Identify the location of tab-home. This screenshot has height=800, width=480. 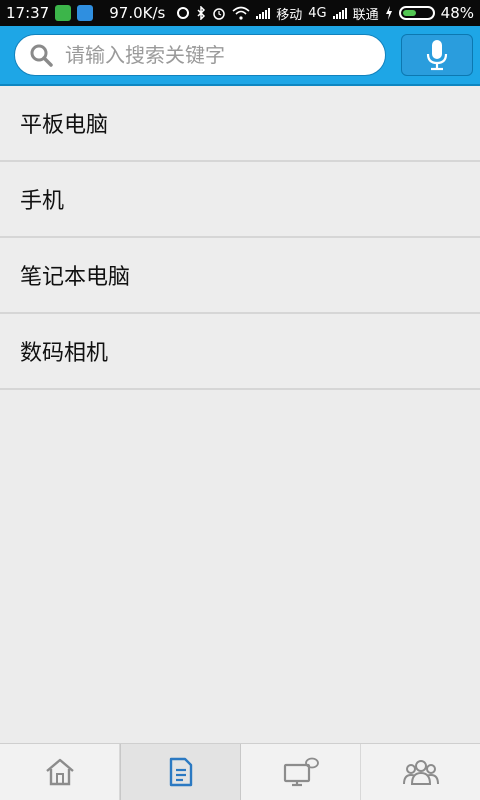
(60, 772).